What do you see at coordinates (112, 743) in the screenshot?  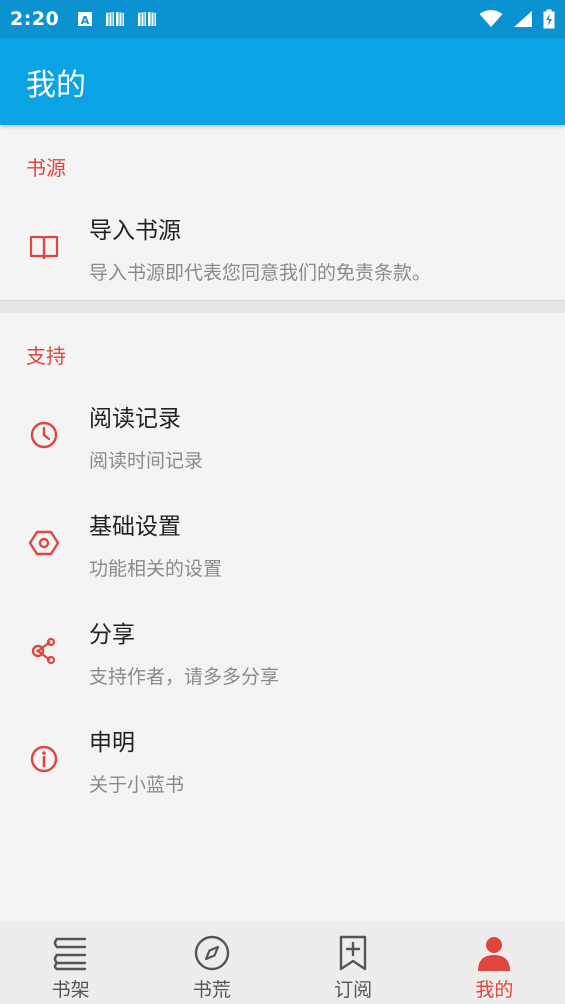 I see `item-title: 申明` at bounding box center [112, 743].